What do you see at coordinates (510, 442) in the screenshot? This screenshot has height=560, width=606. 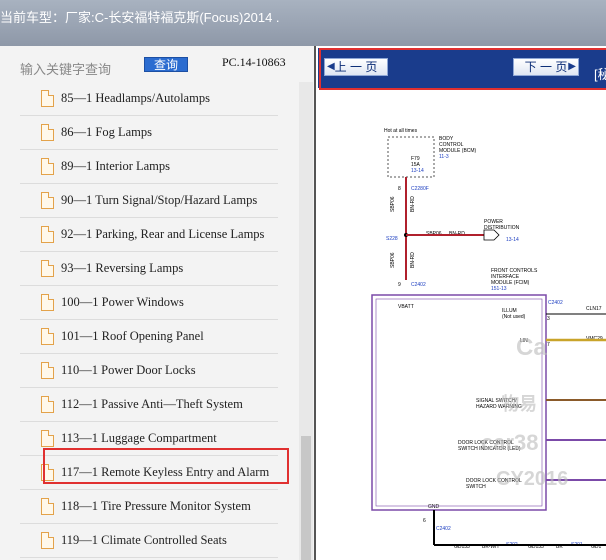 I see `watermark-2: car38` at bounding box center [510, 442].